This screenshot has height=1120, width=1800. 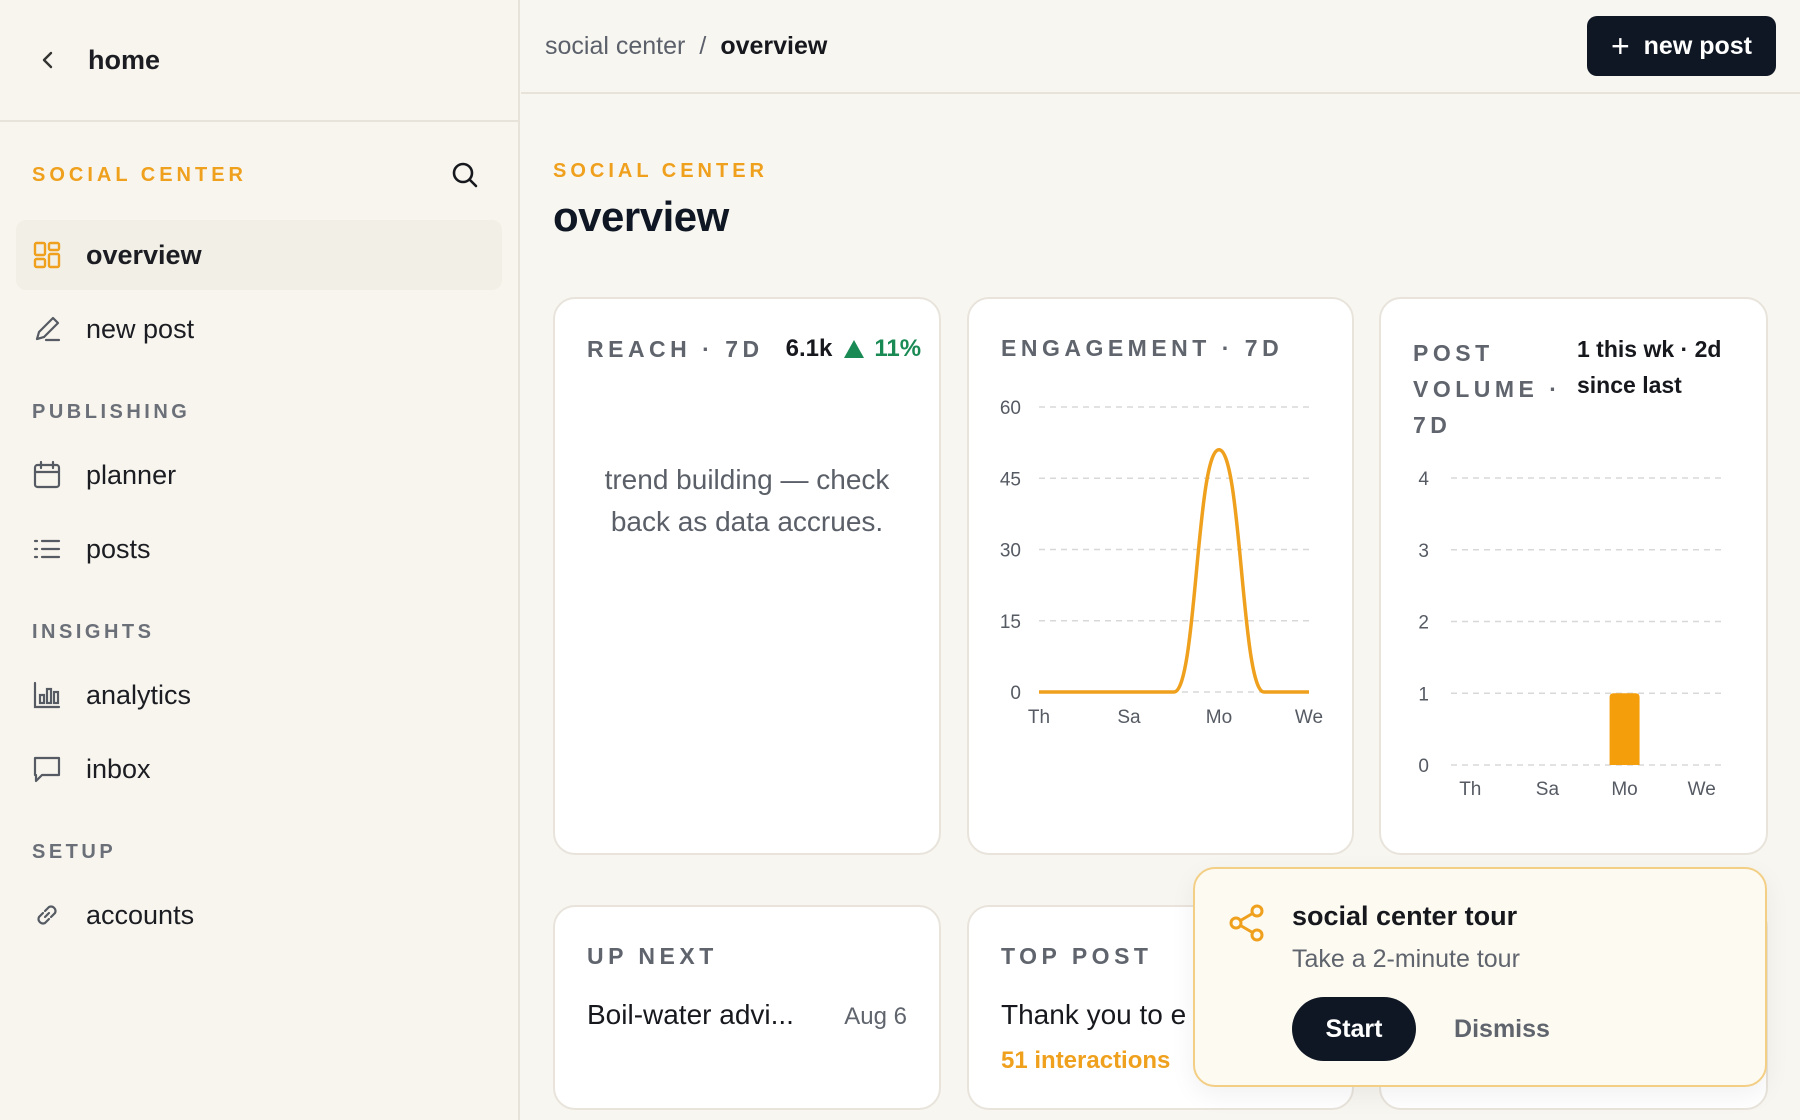 What do you see at coordinates (111, 411) in the screenshot?
I see `sidebar-group-publishing: PUBLISHING` at bounding box center [111, 411].